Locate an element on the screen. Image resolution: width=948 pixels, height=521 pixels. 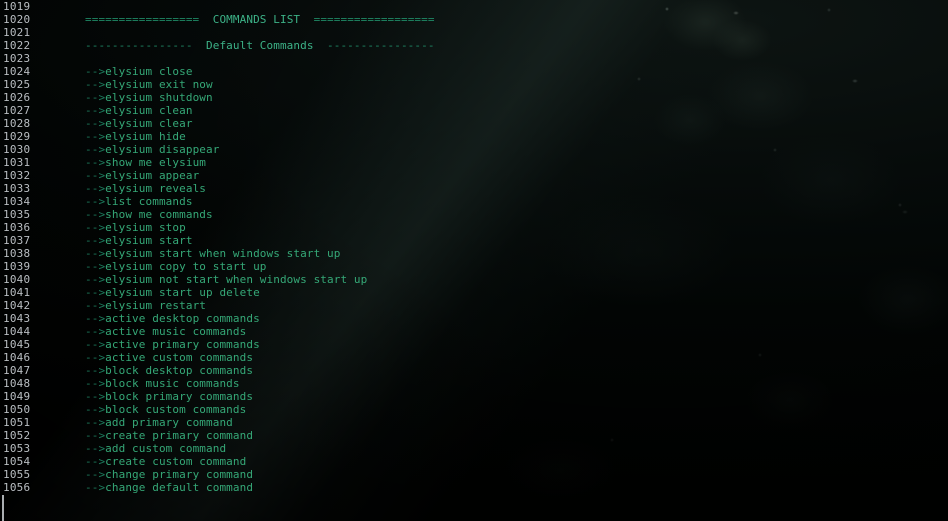
line-number: 1043 is located at coordinates (17, 318).